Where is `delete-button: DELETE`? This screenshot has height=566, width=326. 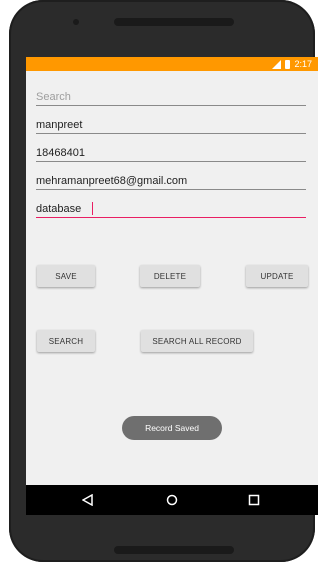
delete-button: DELETE is located at coordinates (170, 276).